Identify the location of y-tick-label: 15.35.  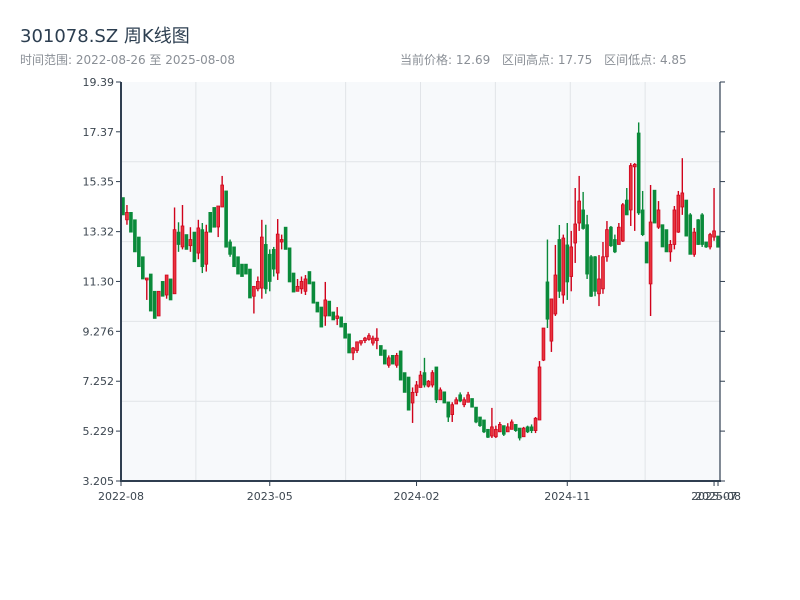
(99, 182).